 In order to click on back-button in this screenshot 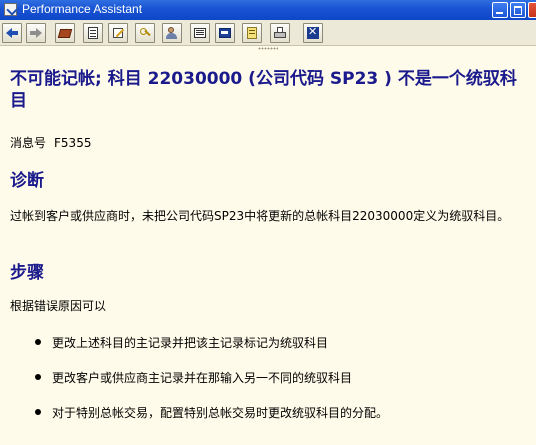, I will do `click(12, 33)`.